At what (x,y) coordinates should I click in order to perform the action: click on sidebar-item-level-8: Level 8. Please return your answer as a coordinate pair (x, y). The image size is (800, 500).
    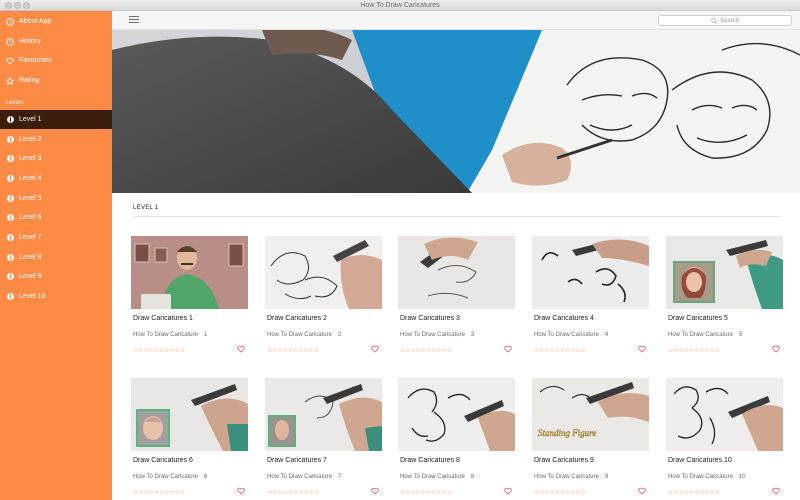
    Looking at the image, I should click on (56, 257).